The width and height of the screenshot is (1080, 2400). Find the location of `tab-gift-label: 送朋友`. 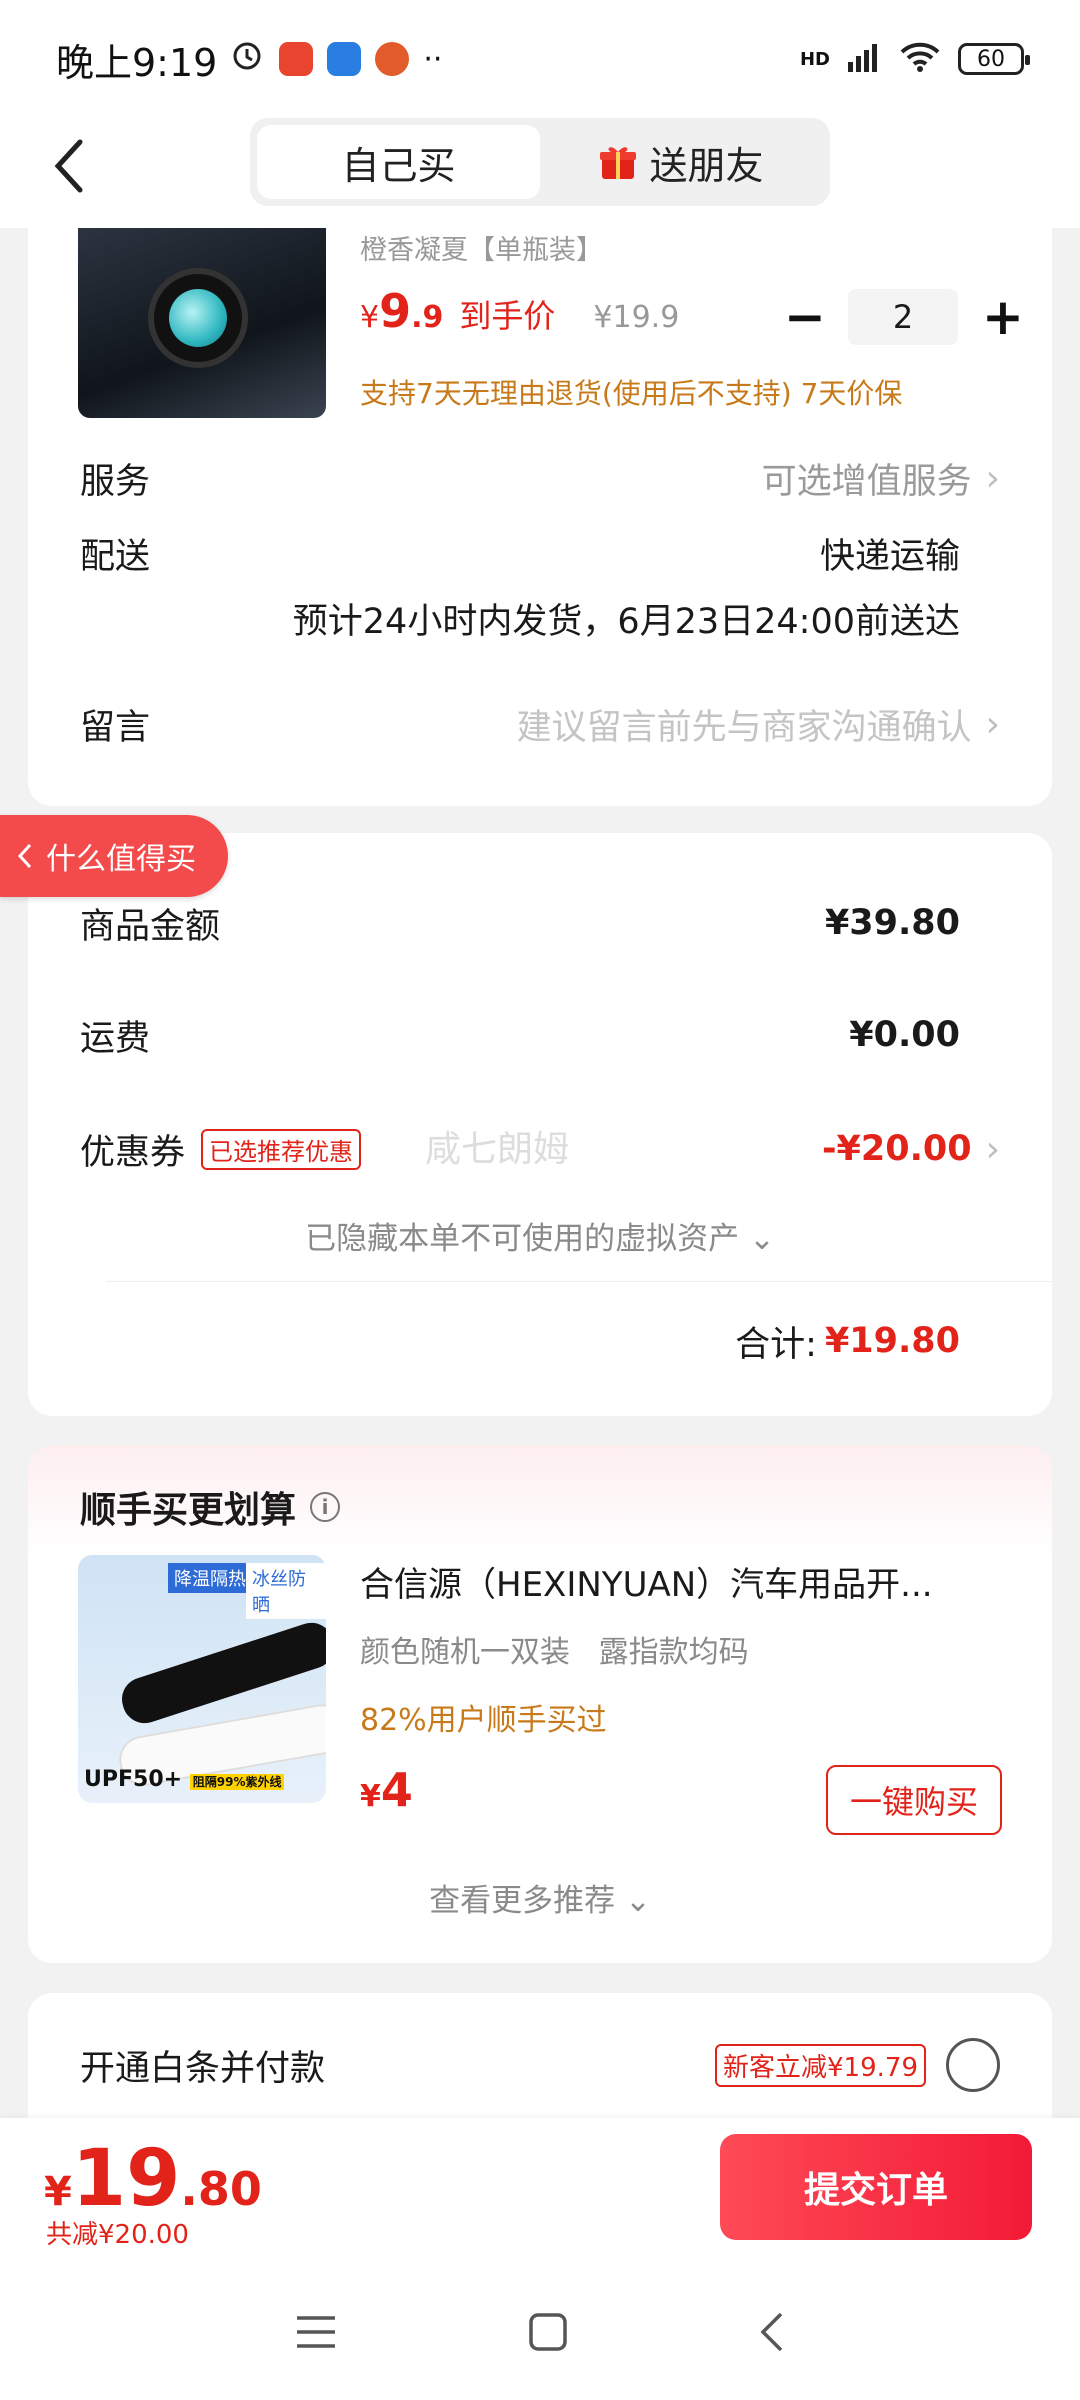

tab-gift-label: 送朋友 is located at coordinates (706, 165).